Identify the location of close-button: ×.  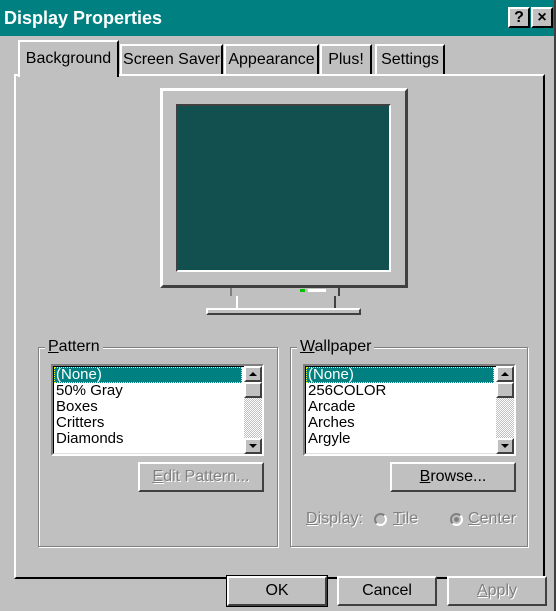
(542, 17).